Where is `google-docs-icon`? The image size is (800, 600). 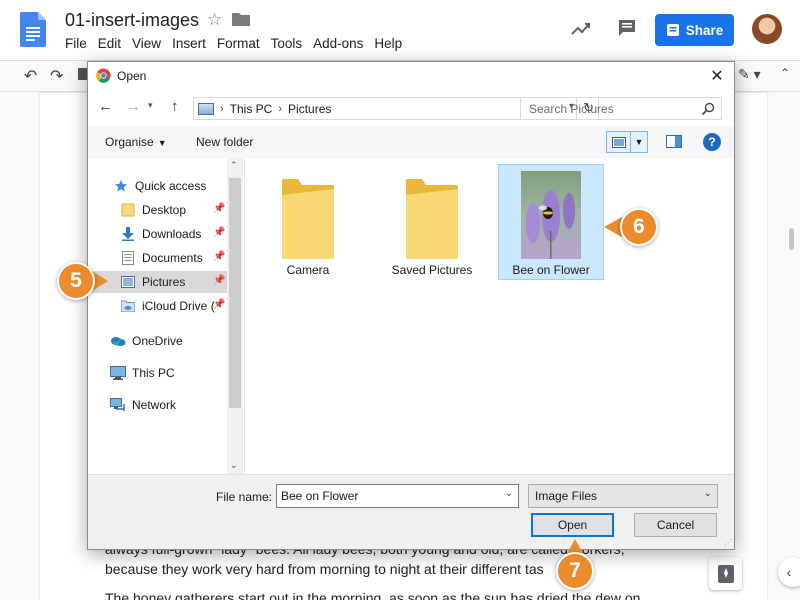
google-docs-icon is located at coordinates (33, 29).